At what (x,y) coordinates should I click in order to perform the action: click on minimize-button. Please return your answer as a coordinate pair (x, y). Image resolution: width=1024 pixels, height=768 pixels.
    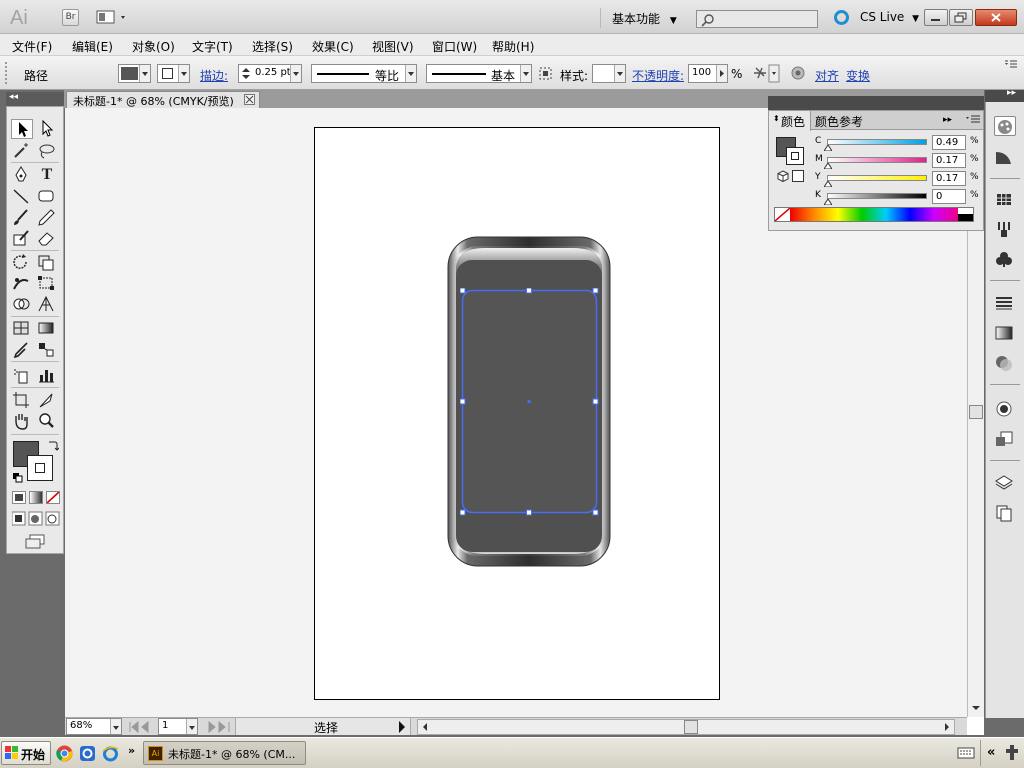
    Looking at the image, I should click on (936, 17).